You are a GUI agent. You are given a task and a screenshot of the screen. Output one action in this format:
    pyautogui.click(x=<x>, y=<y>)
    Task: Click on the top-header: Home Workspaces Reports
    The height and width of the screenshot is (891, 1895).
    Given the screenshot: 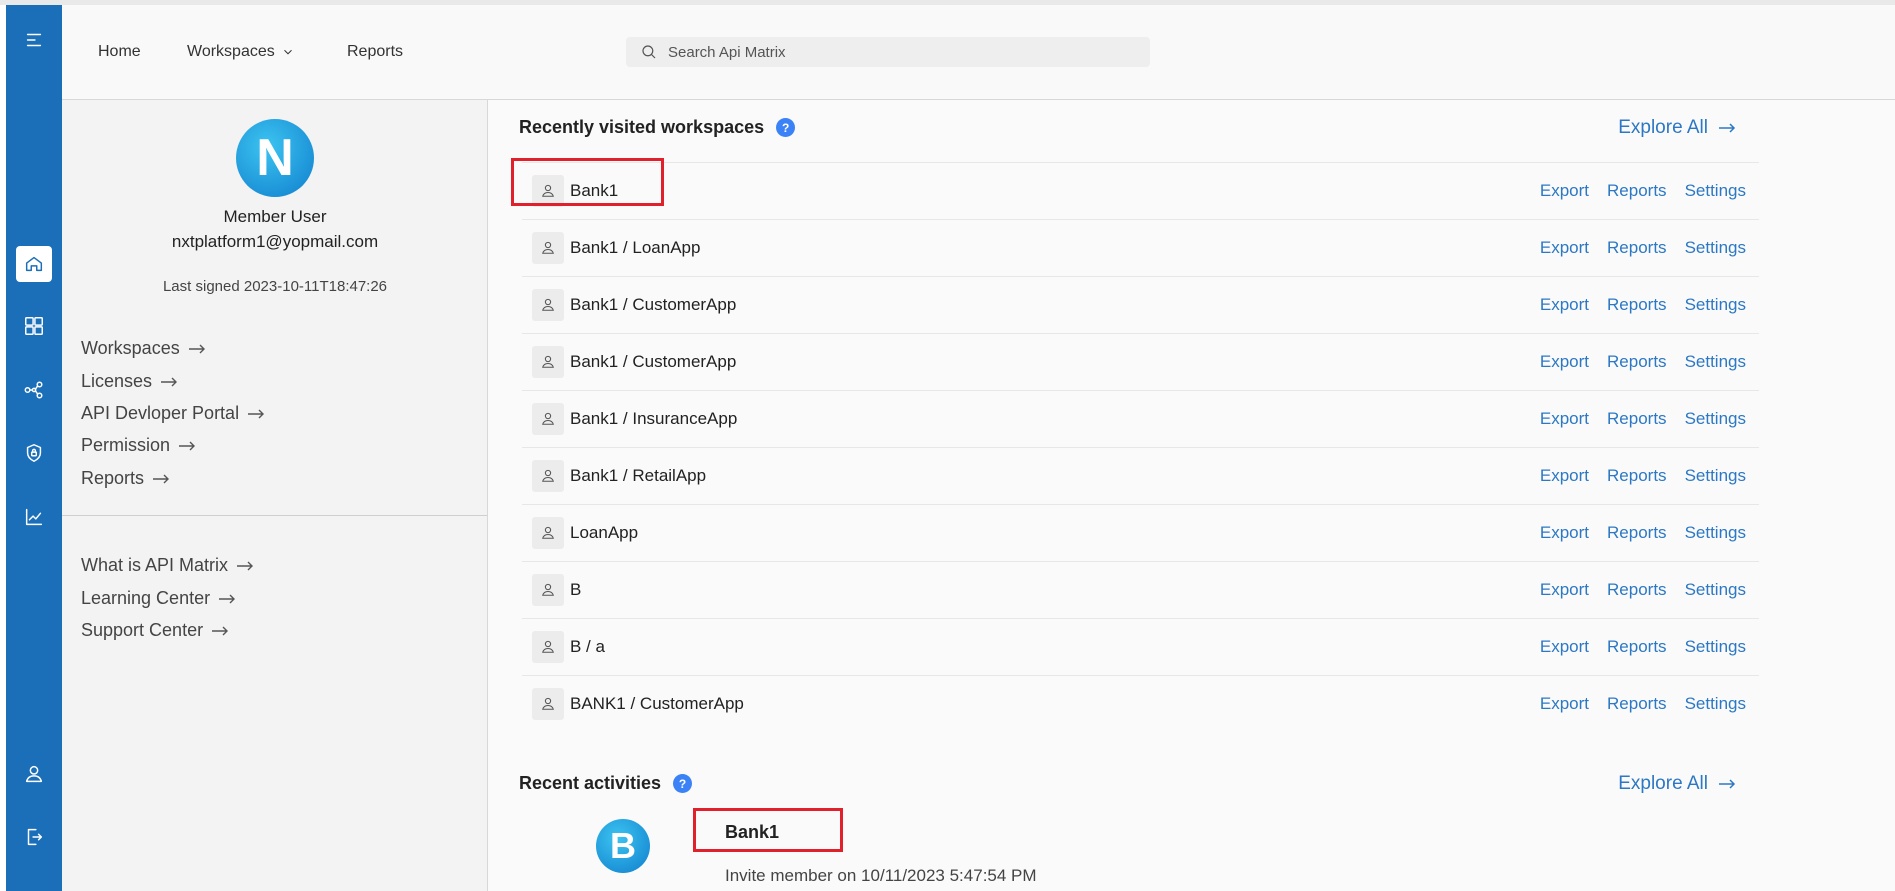 What is the action you would take?
    pyautogui.click(x=978, y=52)
    